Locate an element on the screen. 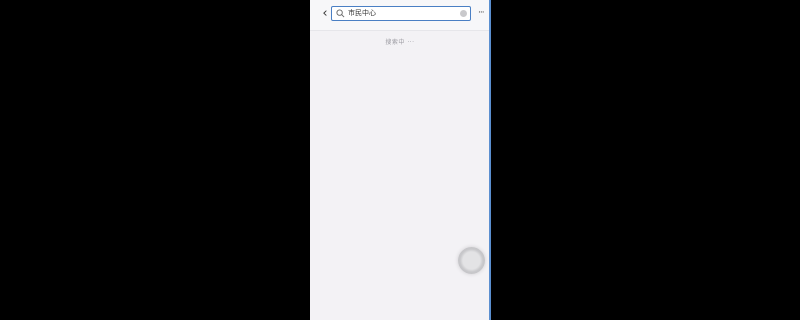 The image size is (800, 320). search-header: ‹ 市民中心 ··· is located at coordinates (400, 15).